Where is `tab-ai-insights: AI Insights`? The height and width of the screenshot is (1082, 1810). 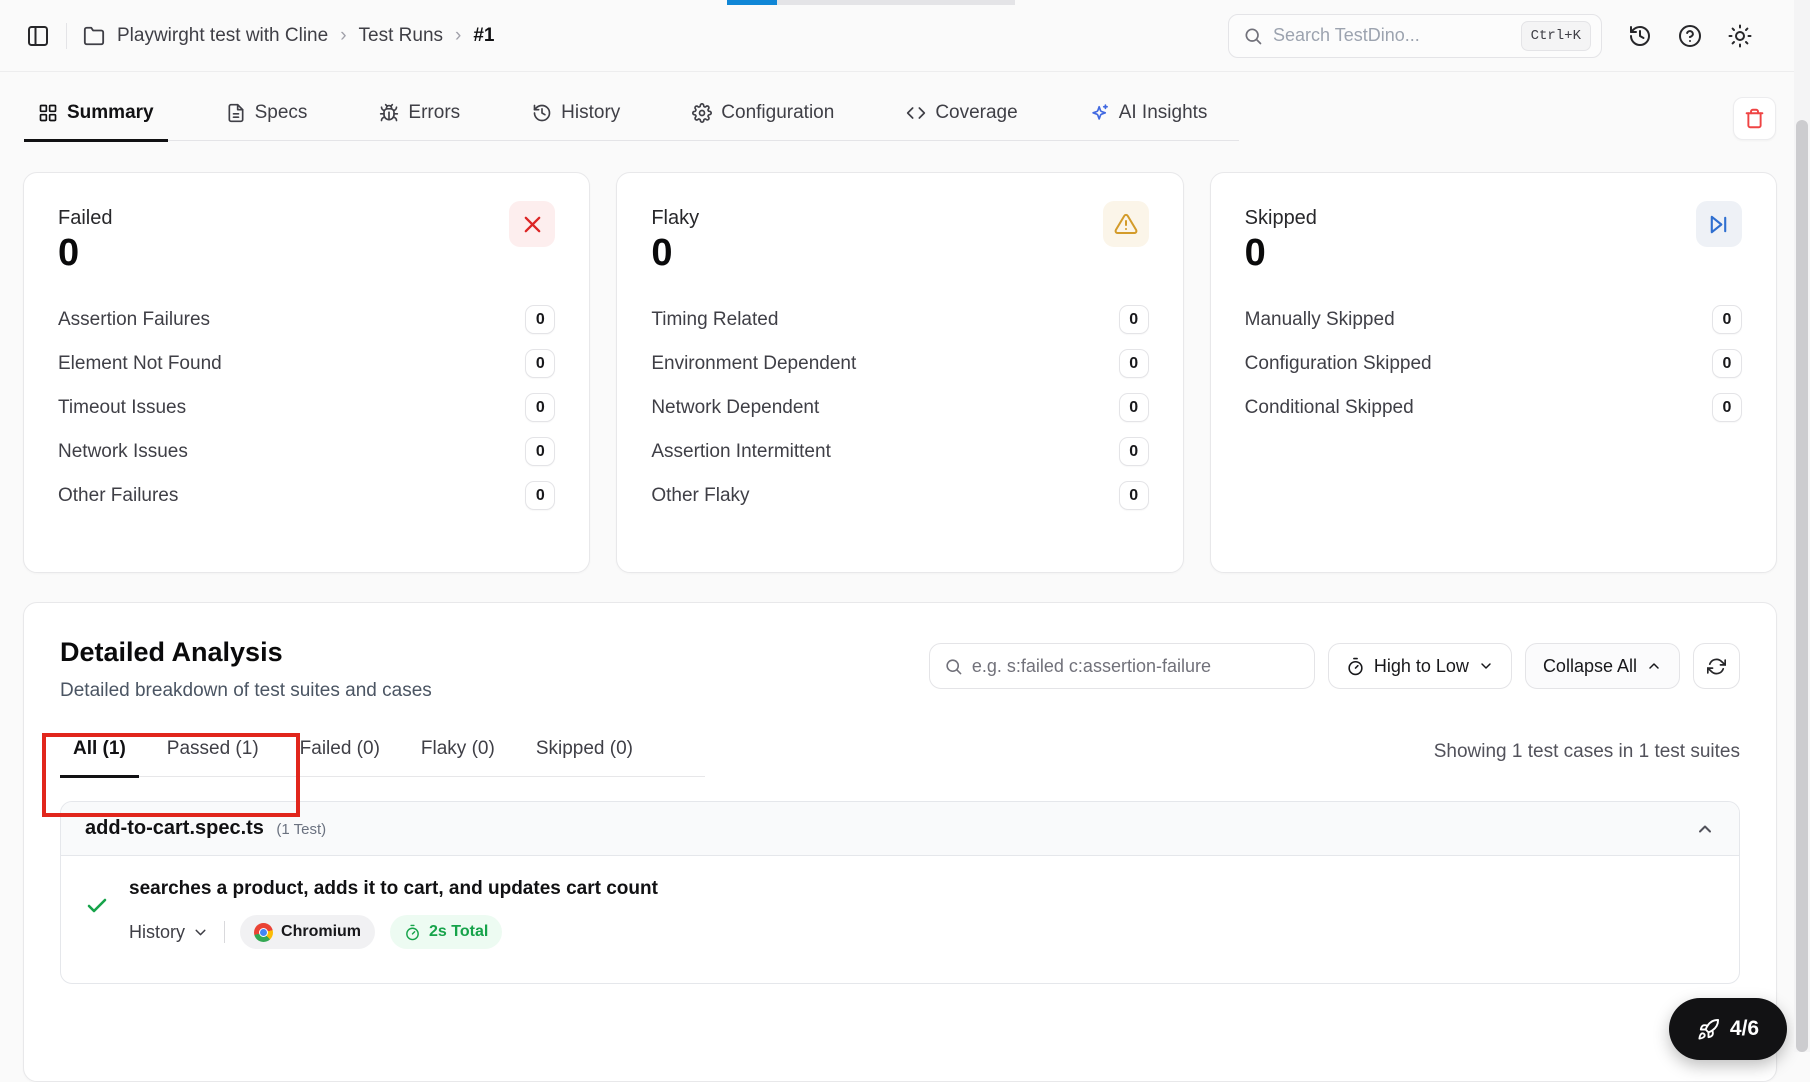 tab-ai-insights: AI Insights is located at coordinates (1149, 115).